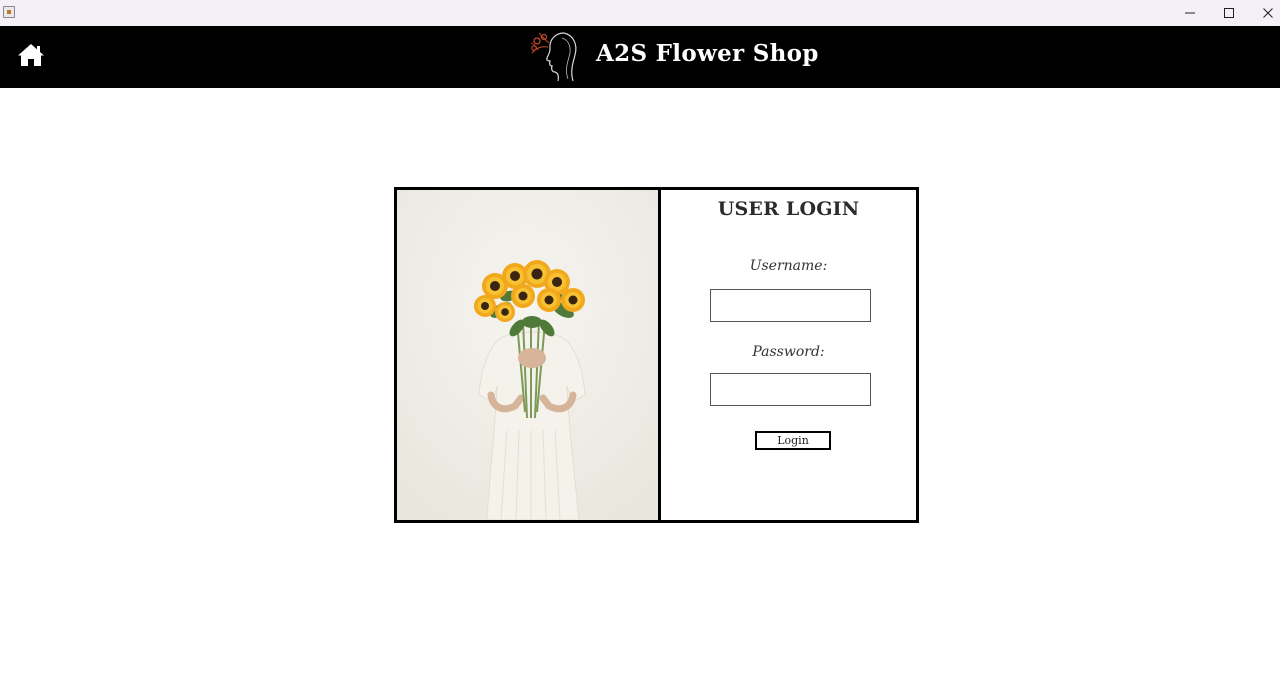 The height and width of the screenshot is (683, 1280). Describe the element at coordinates (790, 305) in the screenshot. I see `username-field` at that location.